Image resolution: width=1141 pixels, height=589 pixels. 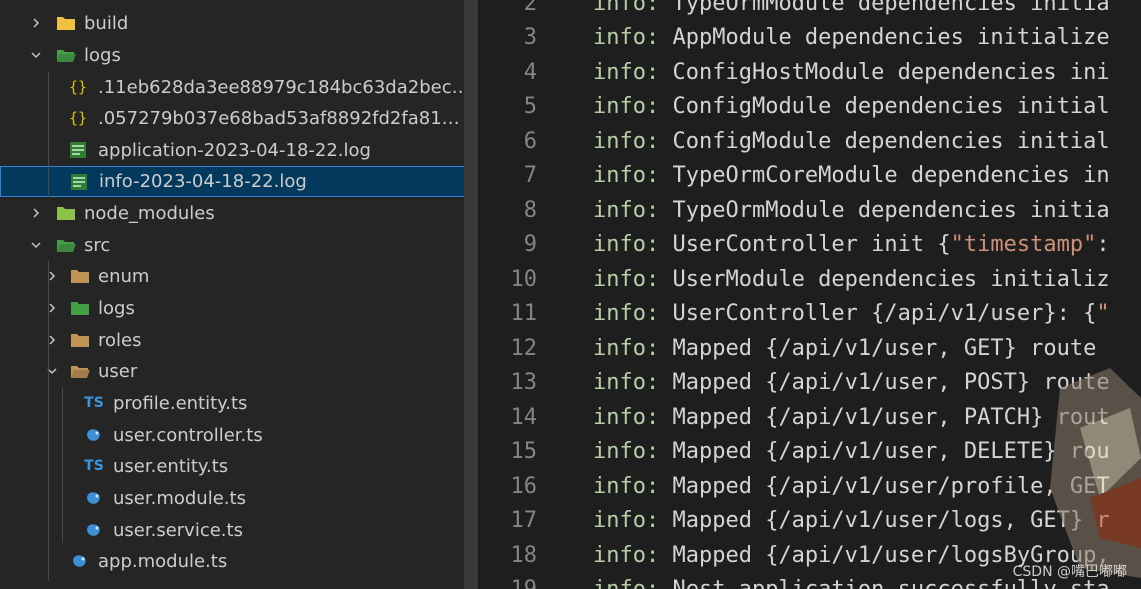 I want to click on typescript-icon: TS, so click(x=94, y=403).